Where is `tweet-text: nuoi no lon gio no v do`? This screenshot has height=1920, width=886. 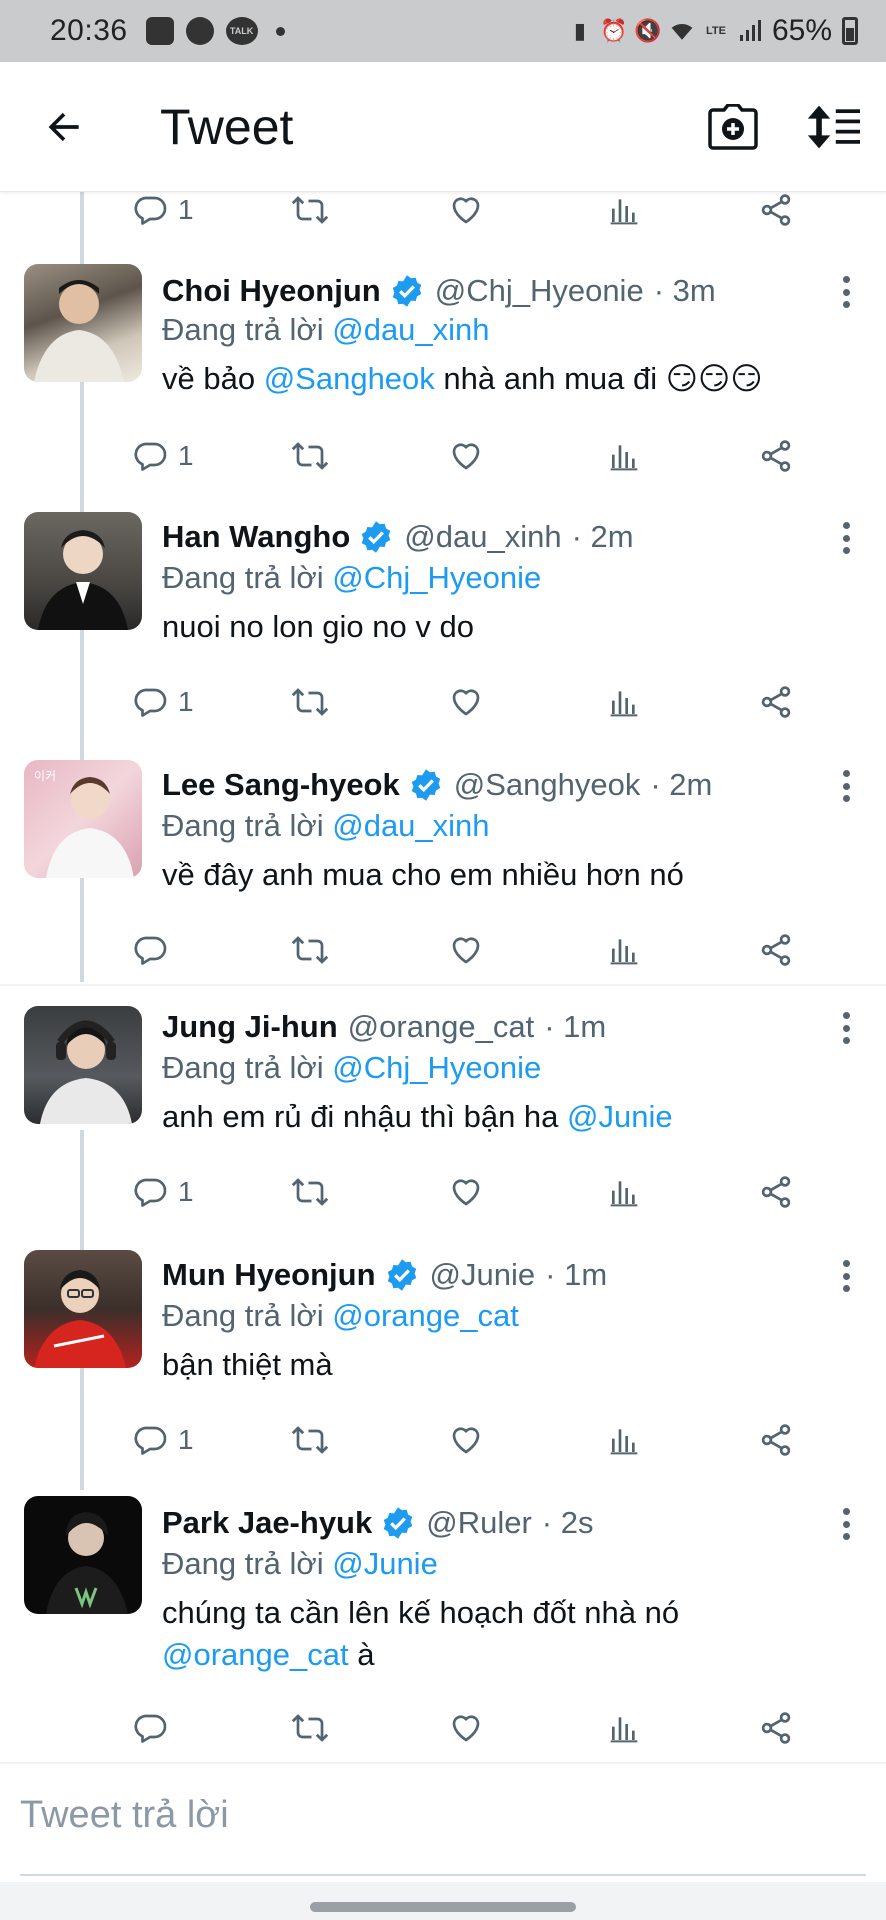
tweet-text: nuoi no lon gio no v do is located at coordinates (318, 626).